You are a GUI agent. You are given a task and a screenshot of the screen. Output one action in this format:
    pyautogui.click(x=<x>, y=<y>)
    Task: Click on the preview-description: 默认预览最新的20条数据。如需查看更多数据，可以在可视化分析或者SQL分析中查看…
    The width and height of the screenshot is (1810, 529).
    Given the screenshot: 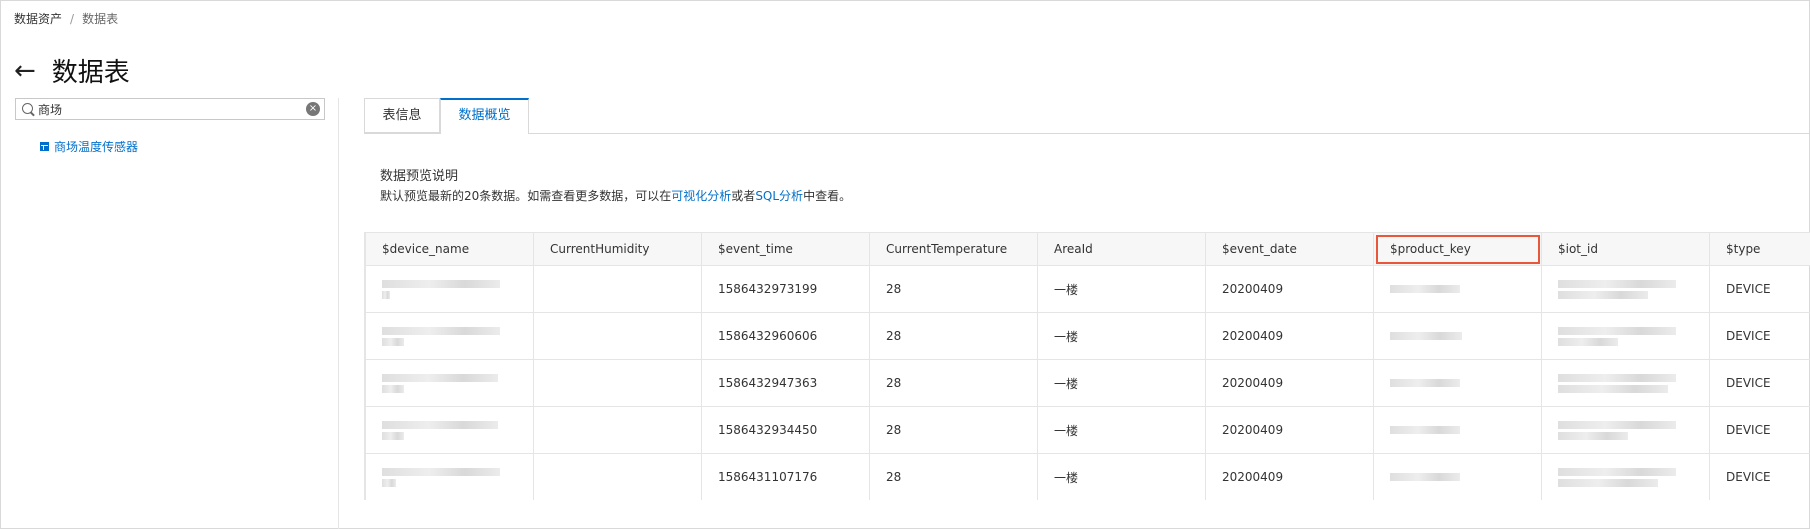 What is the action you would take?
    pyautogui.click(x=615, y=195)
    